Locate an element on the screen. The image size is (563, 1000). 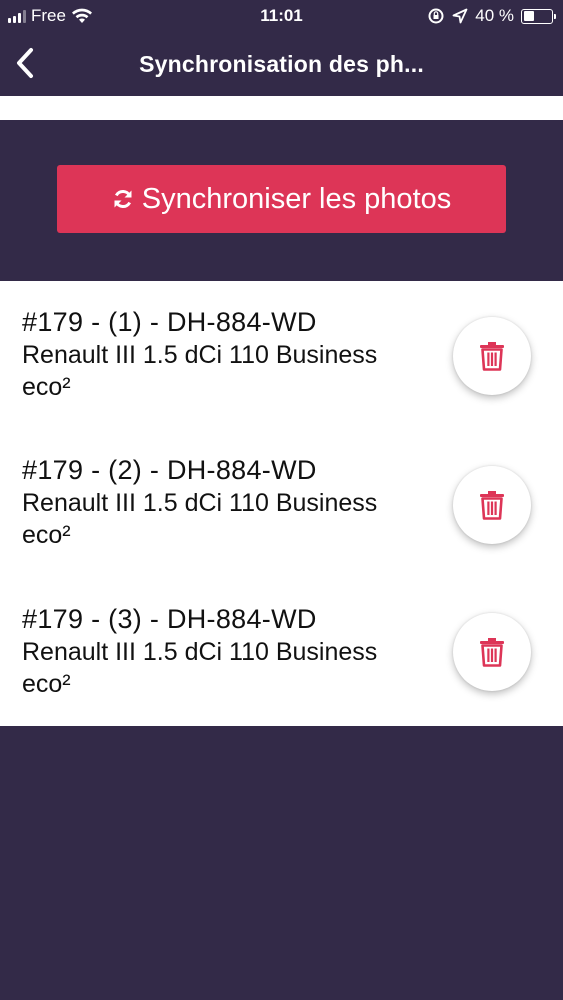
item-title: #179 - (3) - DH-884-WD is located at coordinates (169, 619).